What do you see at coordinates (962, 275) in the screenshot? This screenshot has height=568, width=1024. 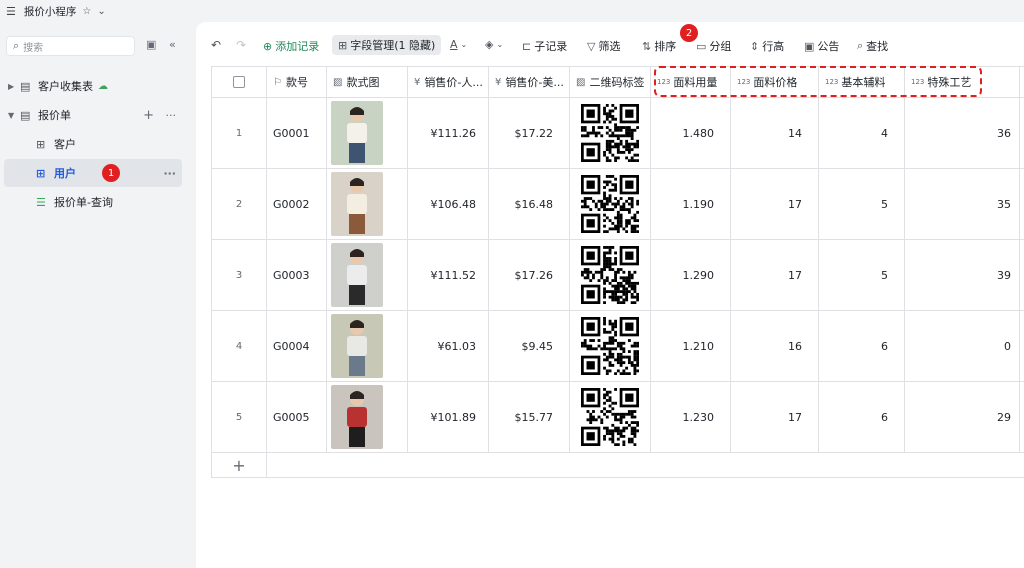 I see `cell-special-craft: 39` at bounding box center [962, 275].